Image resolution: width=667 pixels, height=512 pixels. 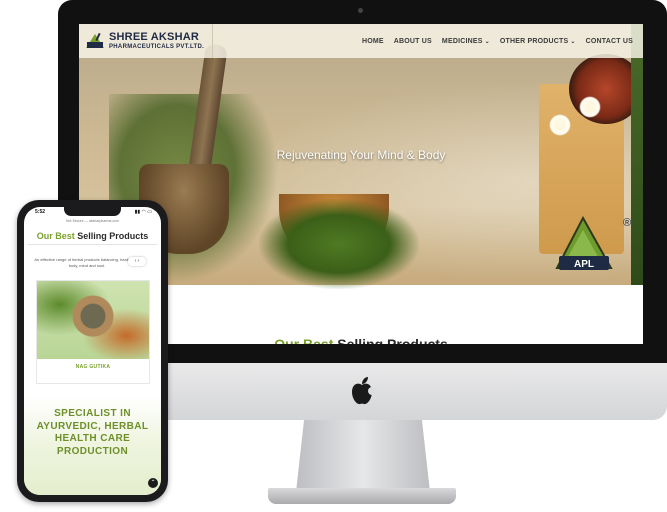 I want to click on status-time: 5:52, so click(x=40, y=212).